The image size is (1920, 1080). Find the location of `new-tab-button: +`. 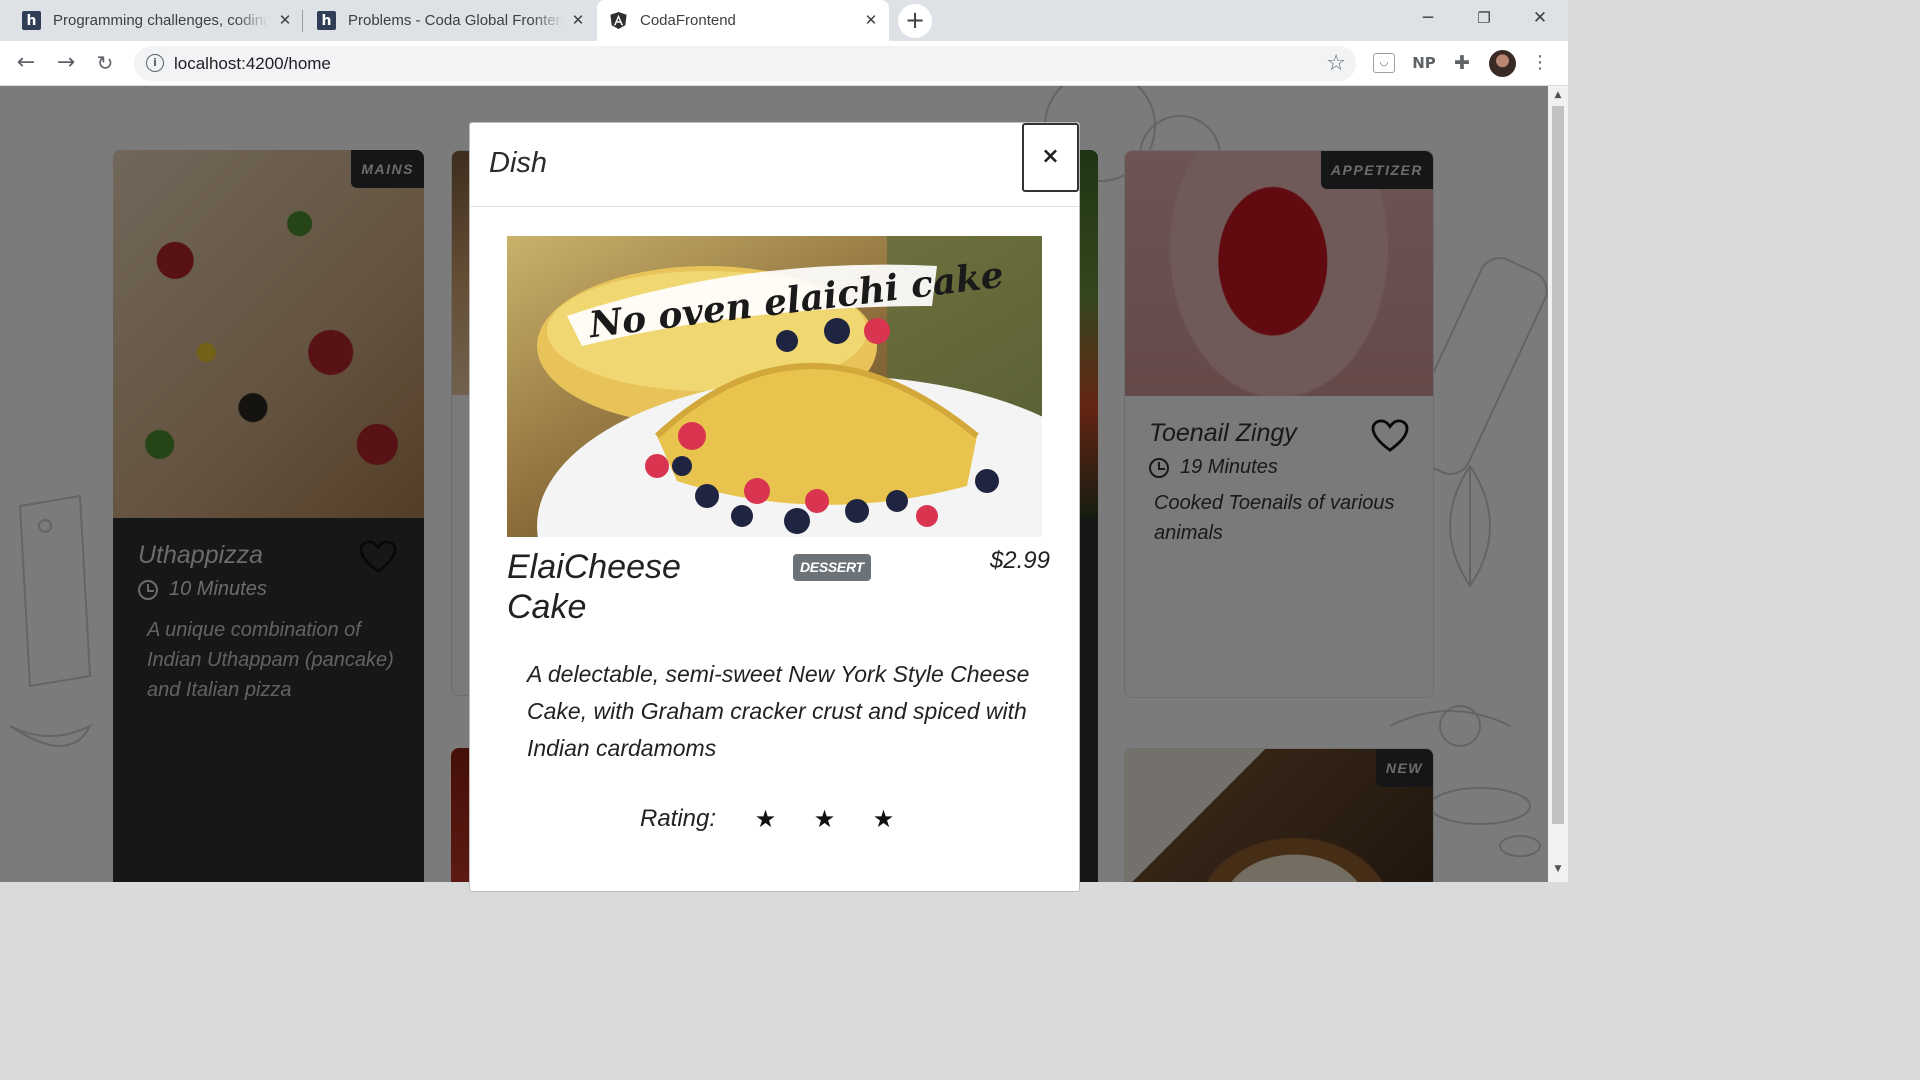

new-tab-button: + is located at coordinates (915, 21).